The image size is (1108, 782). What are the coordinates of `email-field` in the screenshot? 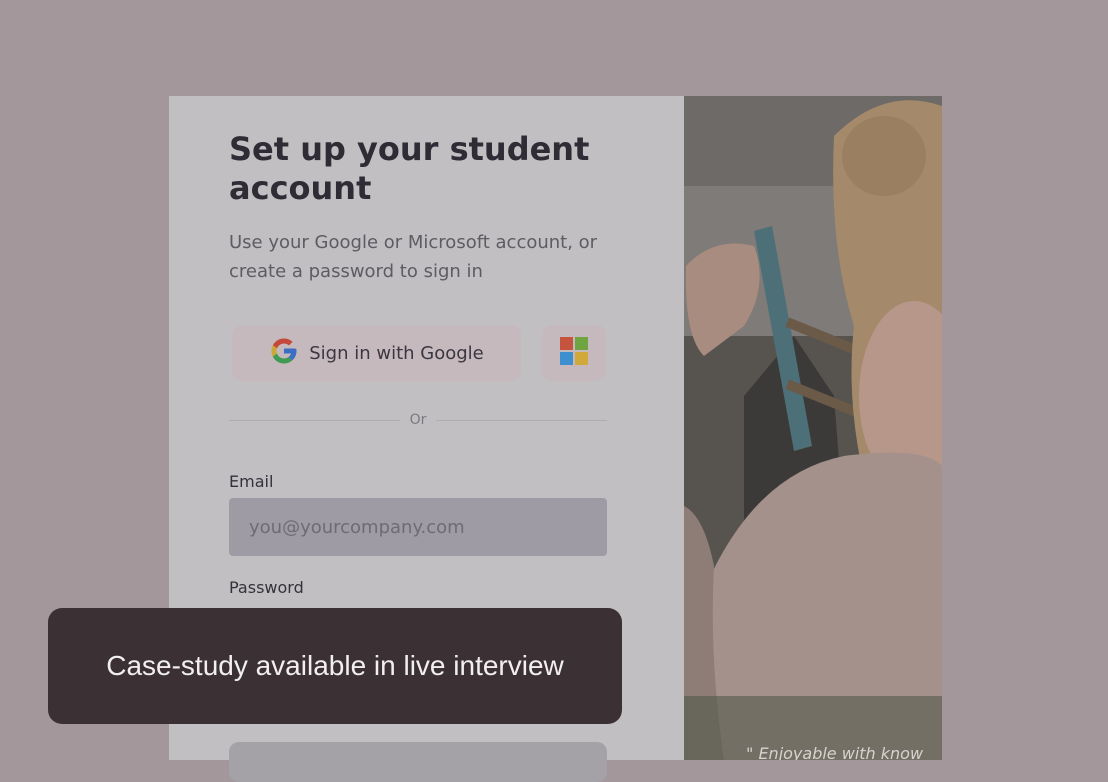 It's located at (418, 527).